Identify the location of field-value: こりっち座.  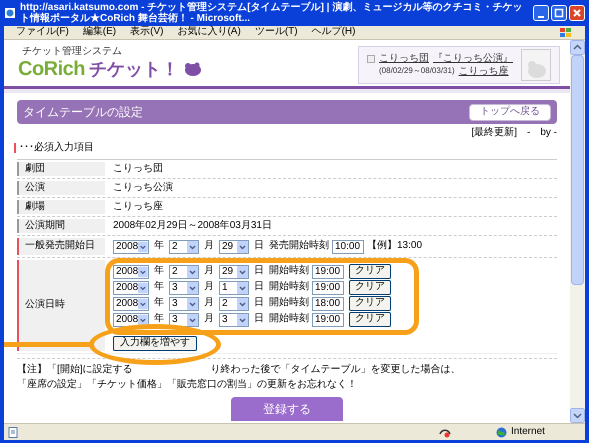
(138, 207).